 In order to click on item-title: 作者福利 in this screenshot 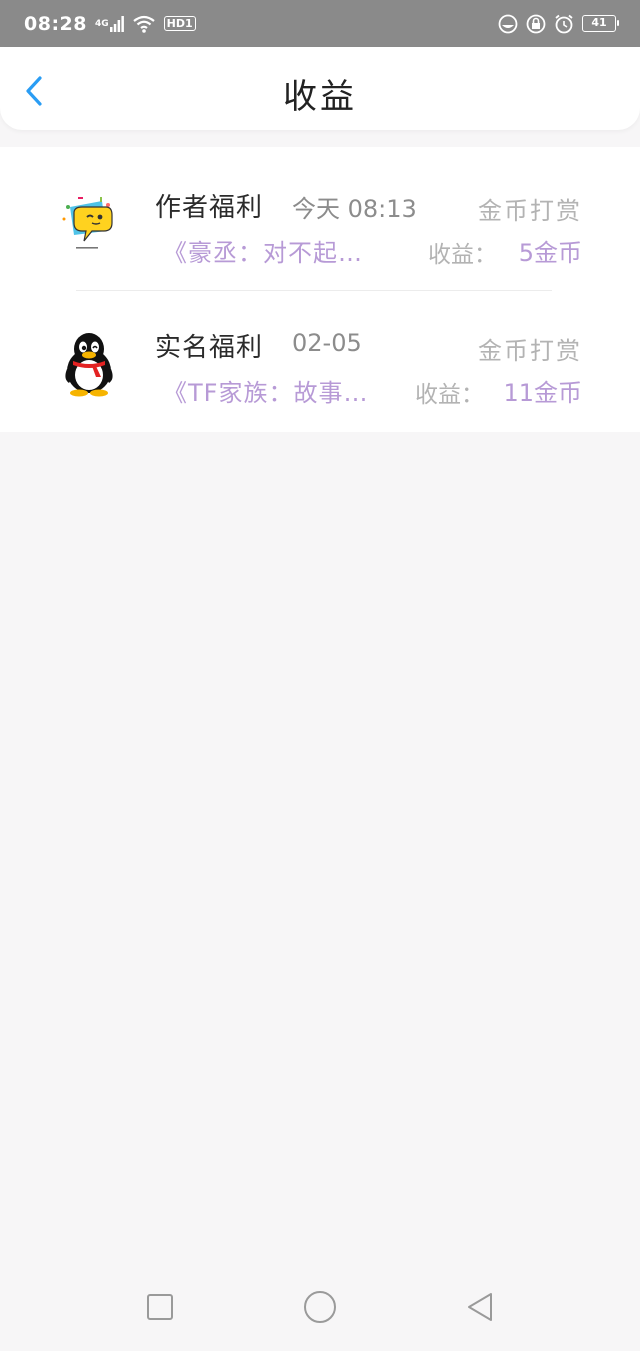, I will do `click(209, 208)`.